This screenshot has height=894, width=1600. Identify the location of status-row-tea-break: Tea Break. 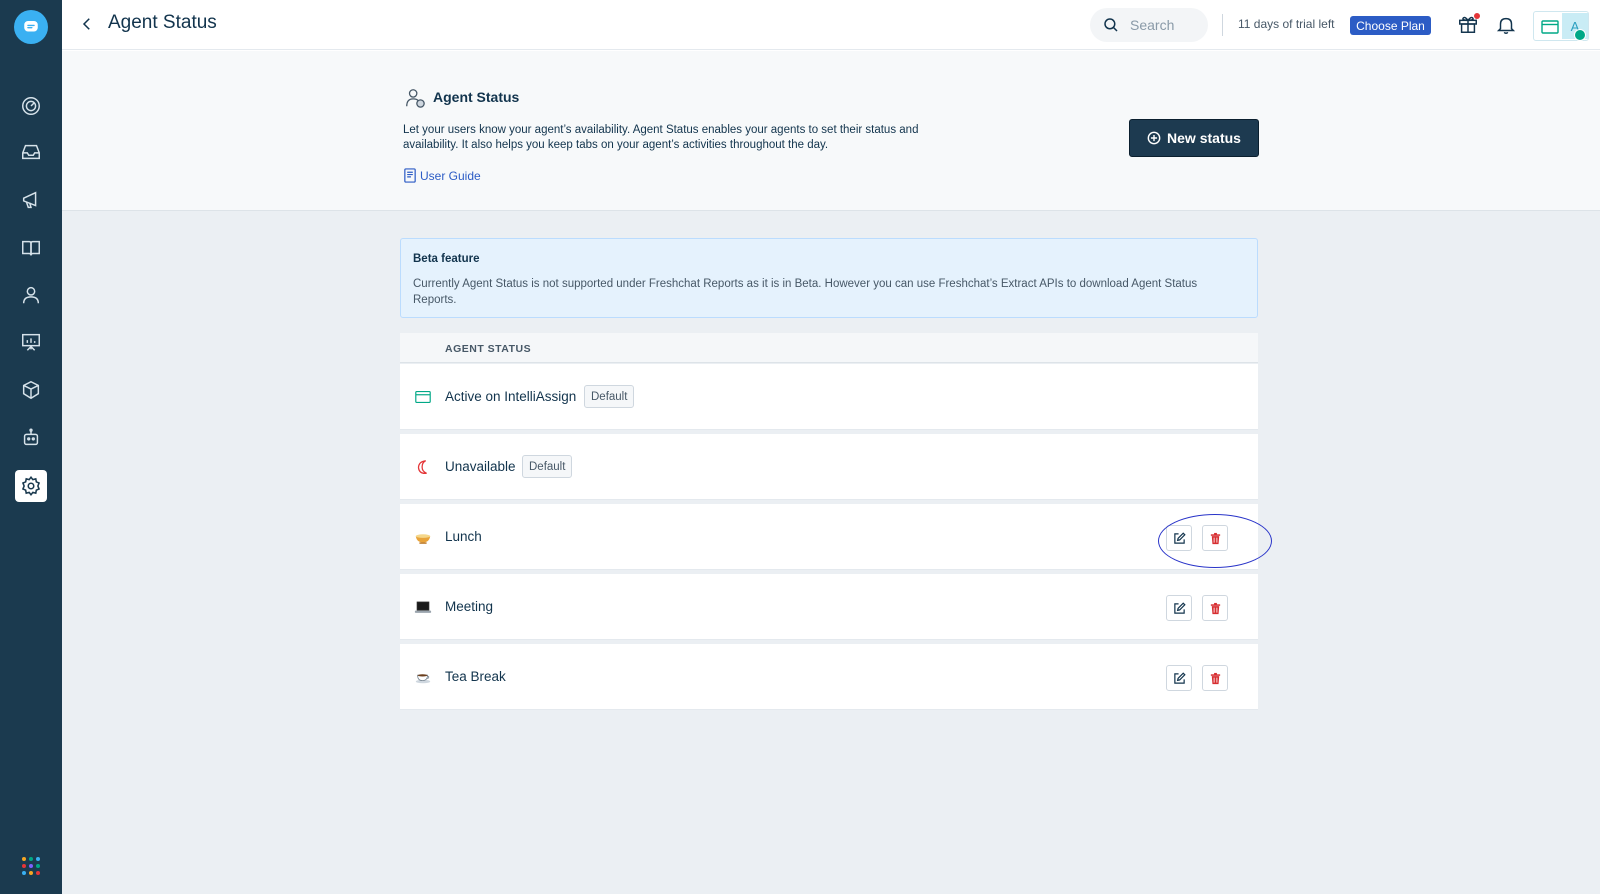
(829, 677).